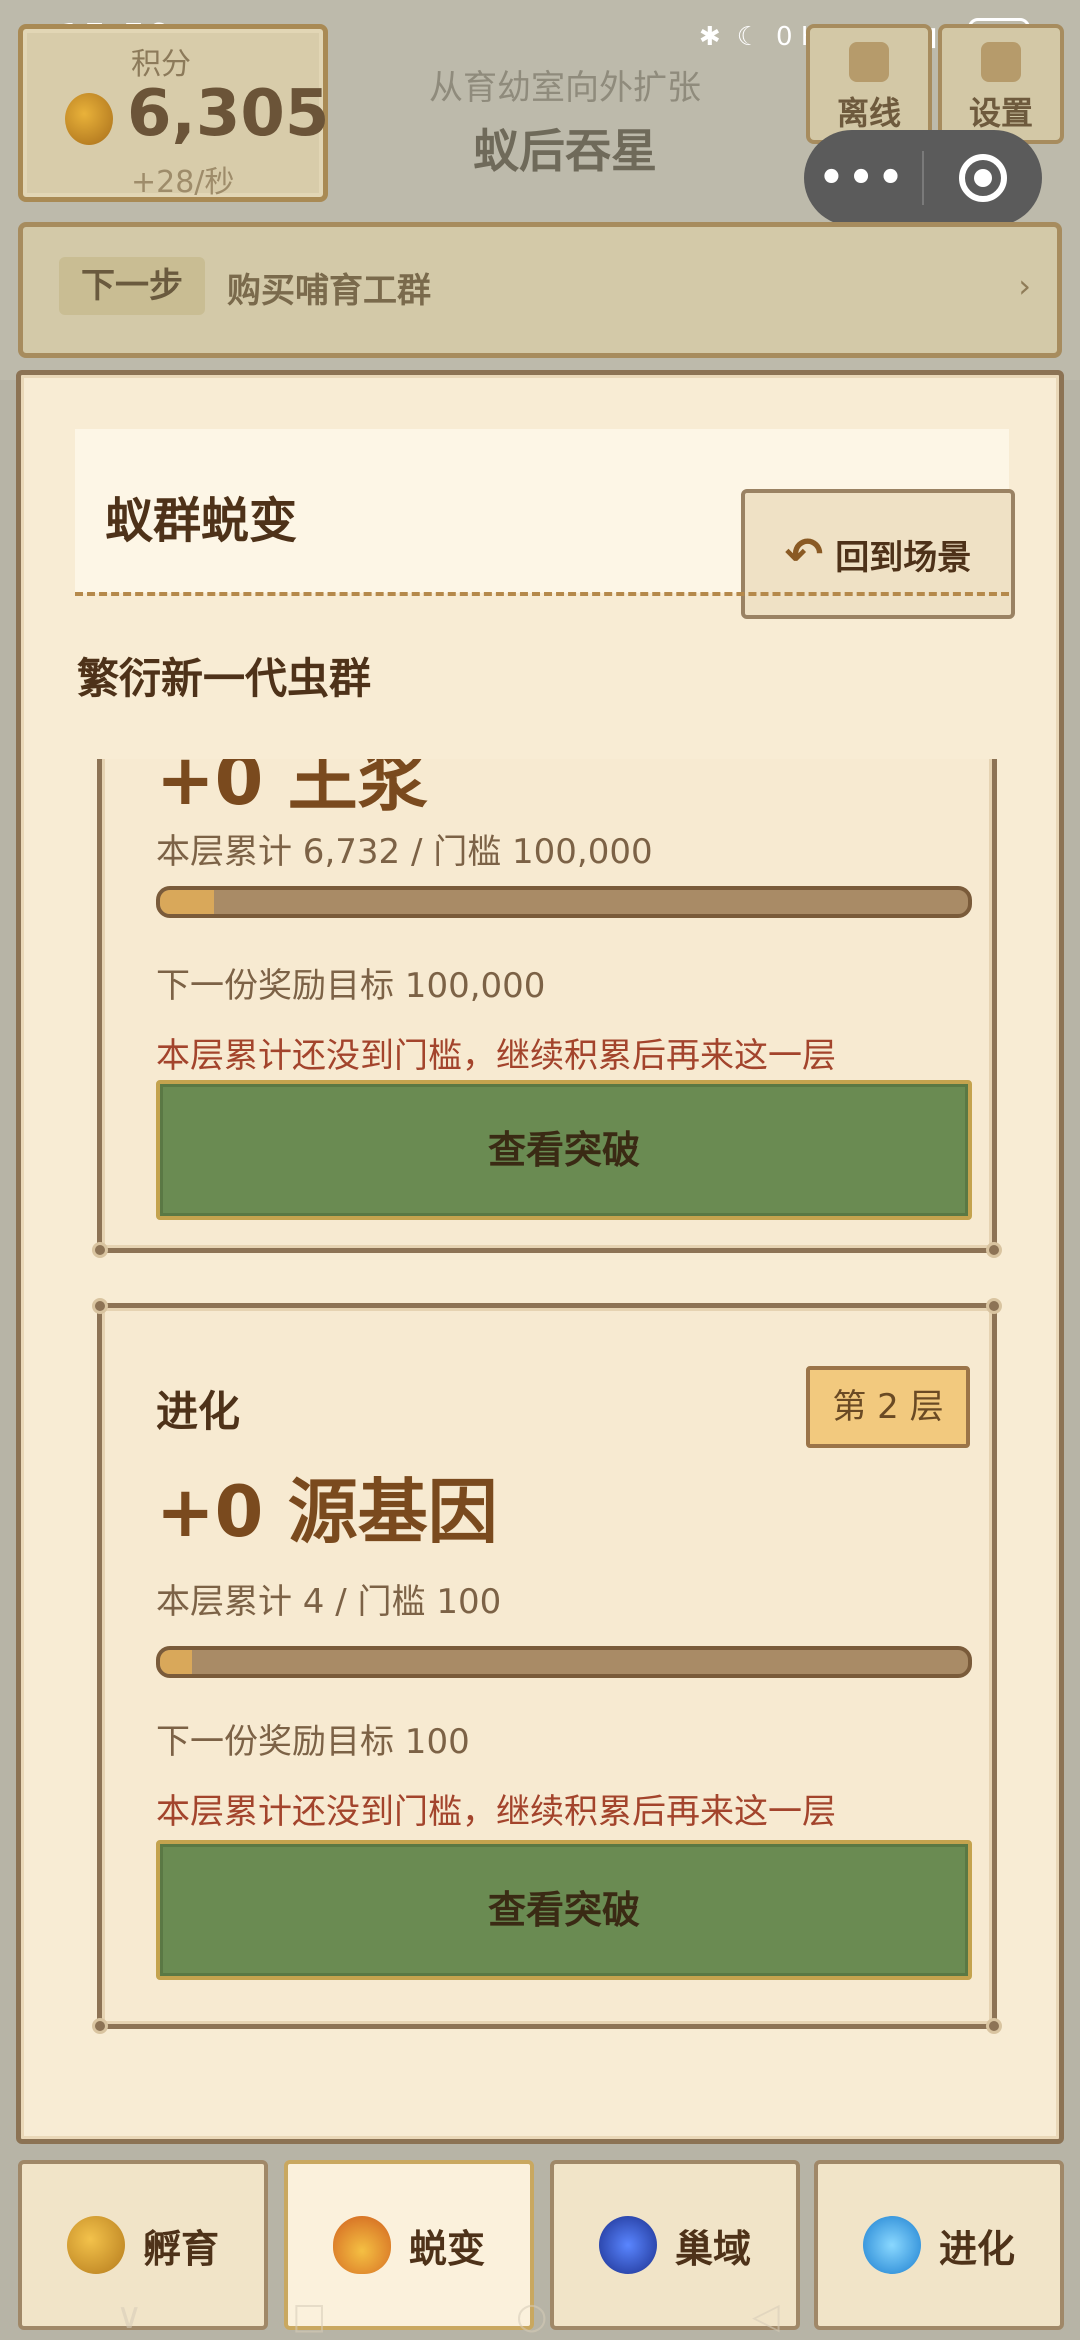 The width and height of the screenshot is (1080, 2340). What do you see at coordinates (327, 1512) in the screenshot?
I see `card-reward: +0 源基因` at bounding box center [327, 1512].